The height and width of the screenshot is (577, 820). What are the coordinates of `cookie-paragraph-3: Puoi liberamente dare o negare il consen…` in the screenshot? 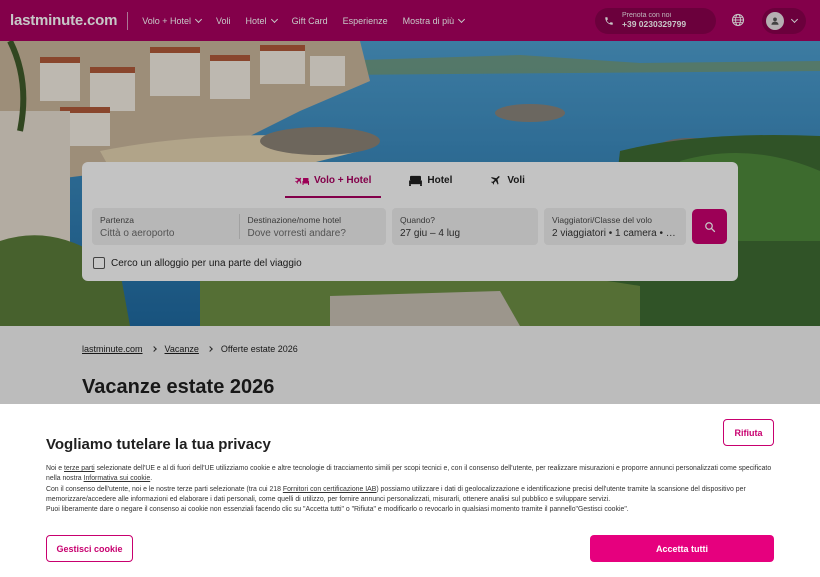 It's located at (337, 510).